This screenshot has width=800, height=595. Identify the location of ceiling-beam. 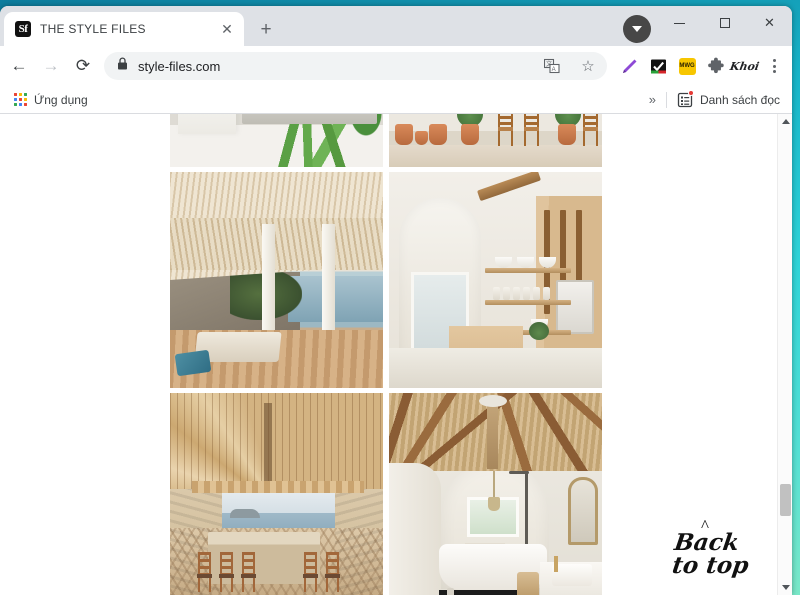
(509, 187).